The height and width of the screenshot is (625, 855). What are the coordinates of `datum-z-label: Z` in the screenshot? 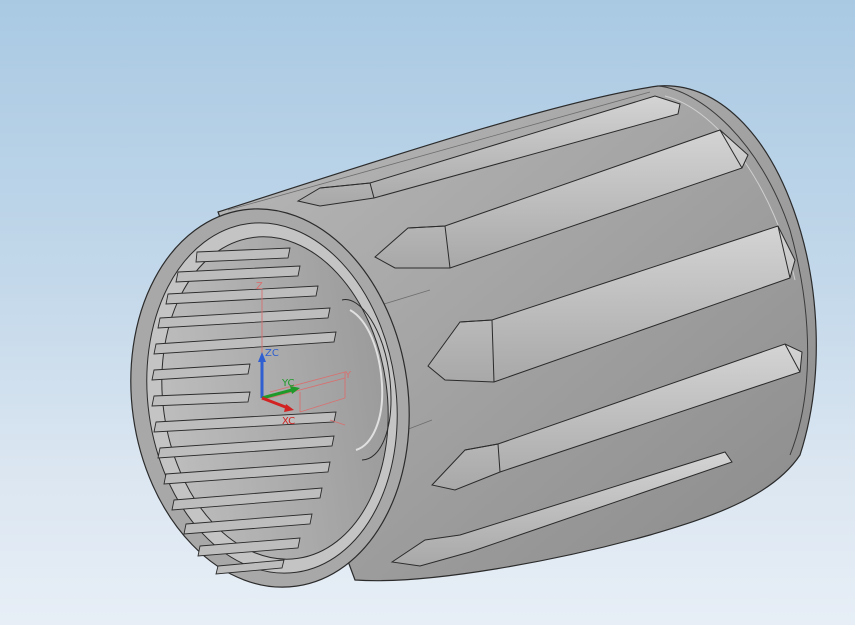 It's located at (259, 286).